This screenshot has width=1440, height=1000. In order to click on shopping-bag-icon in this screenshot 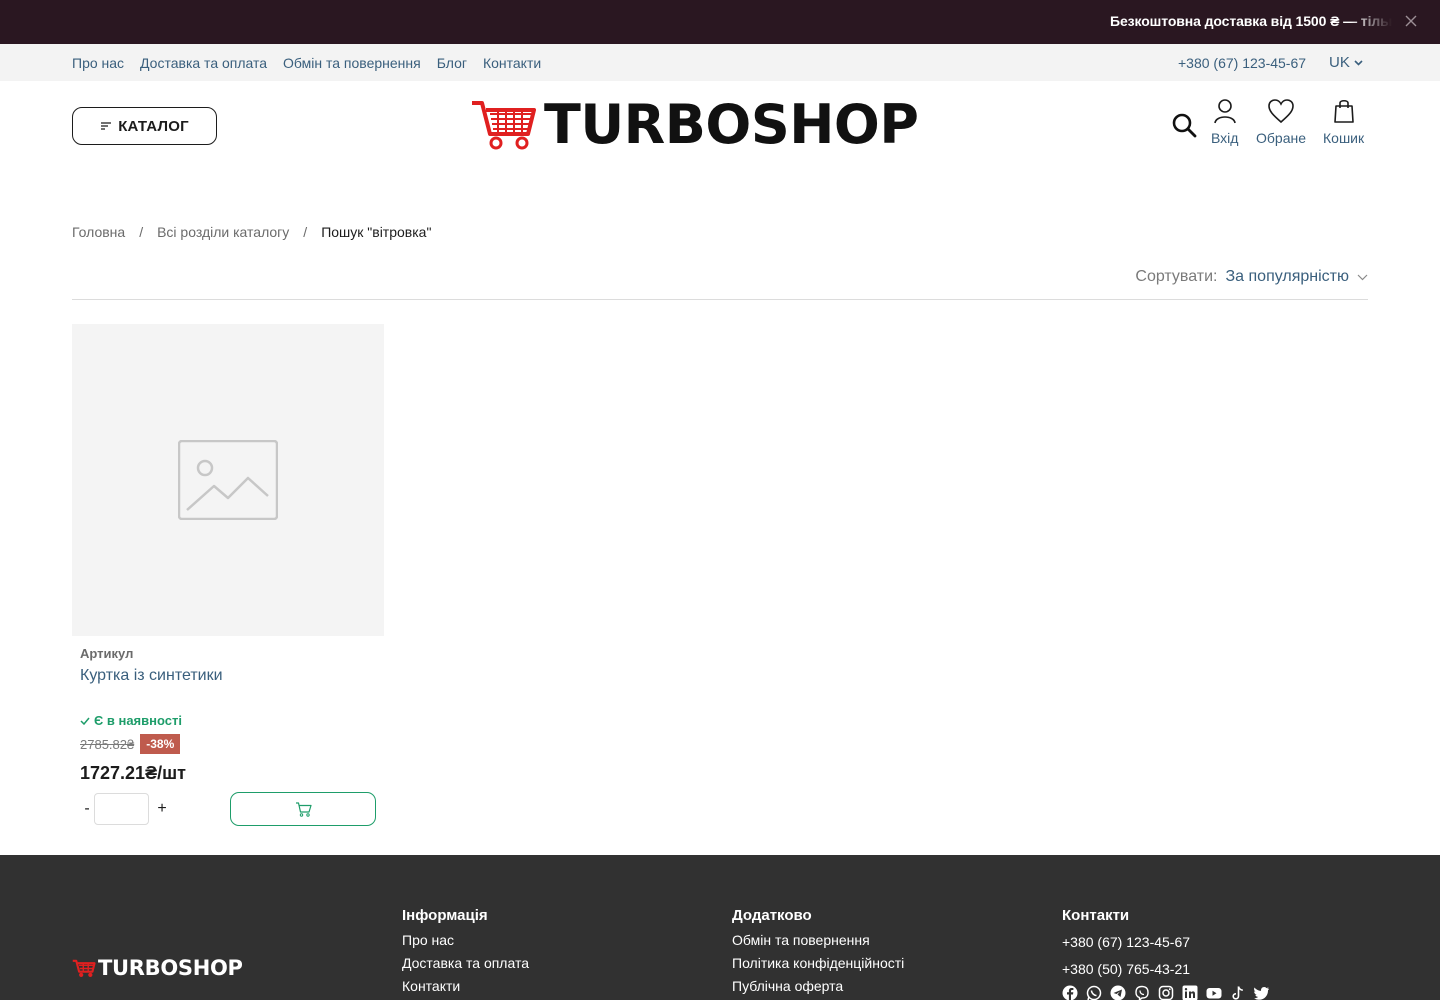, I will do `click(1343, 111)`.